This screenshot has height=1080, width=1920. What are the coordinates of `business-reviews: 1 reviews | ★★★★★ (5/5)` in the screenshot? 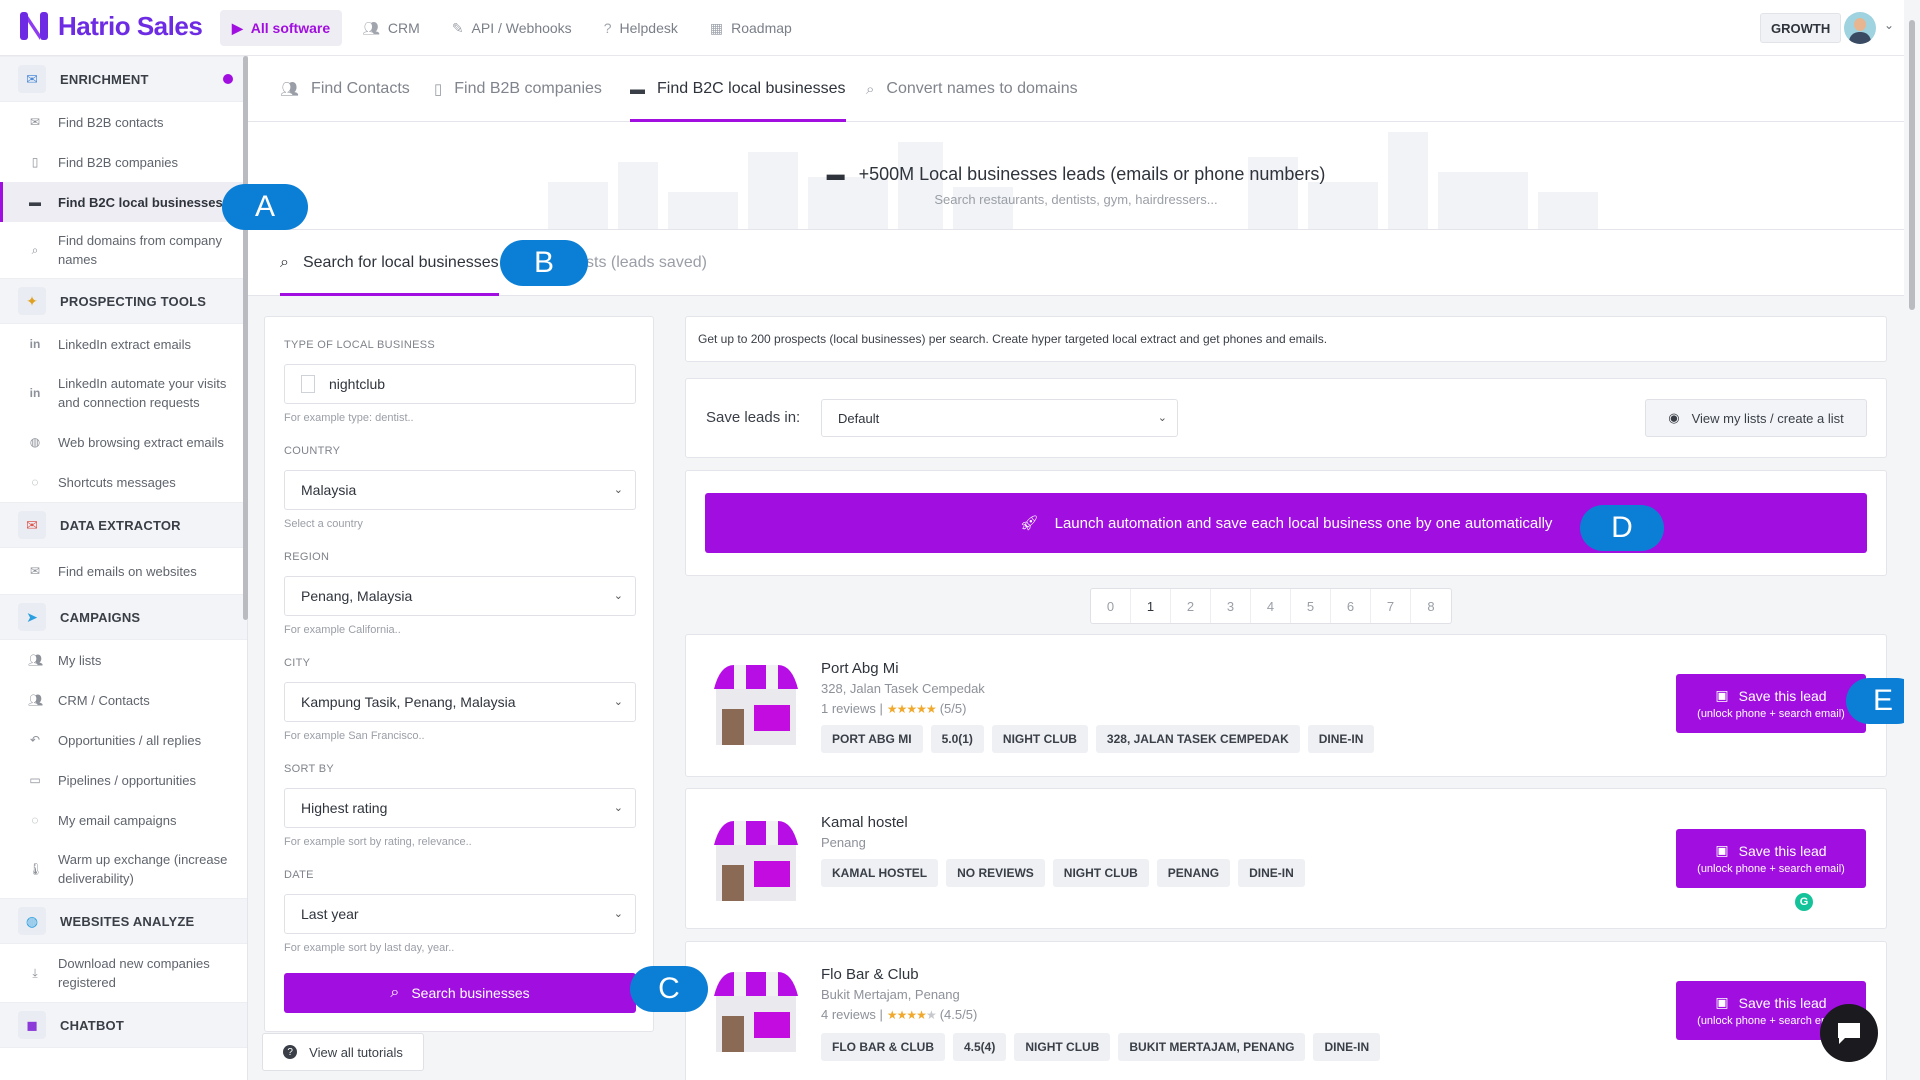 It's located at (893, 708).